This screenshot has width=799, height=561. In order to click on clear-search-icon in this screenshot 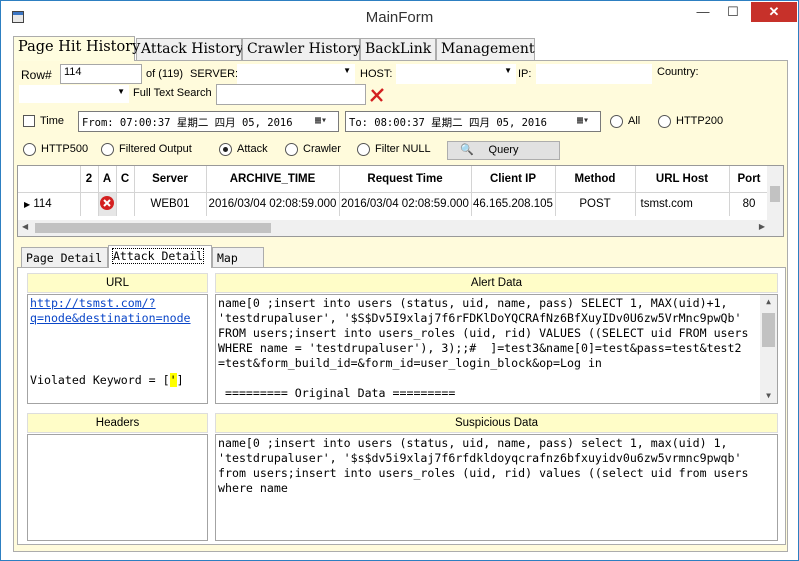, I will do `click(377, 95)`.